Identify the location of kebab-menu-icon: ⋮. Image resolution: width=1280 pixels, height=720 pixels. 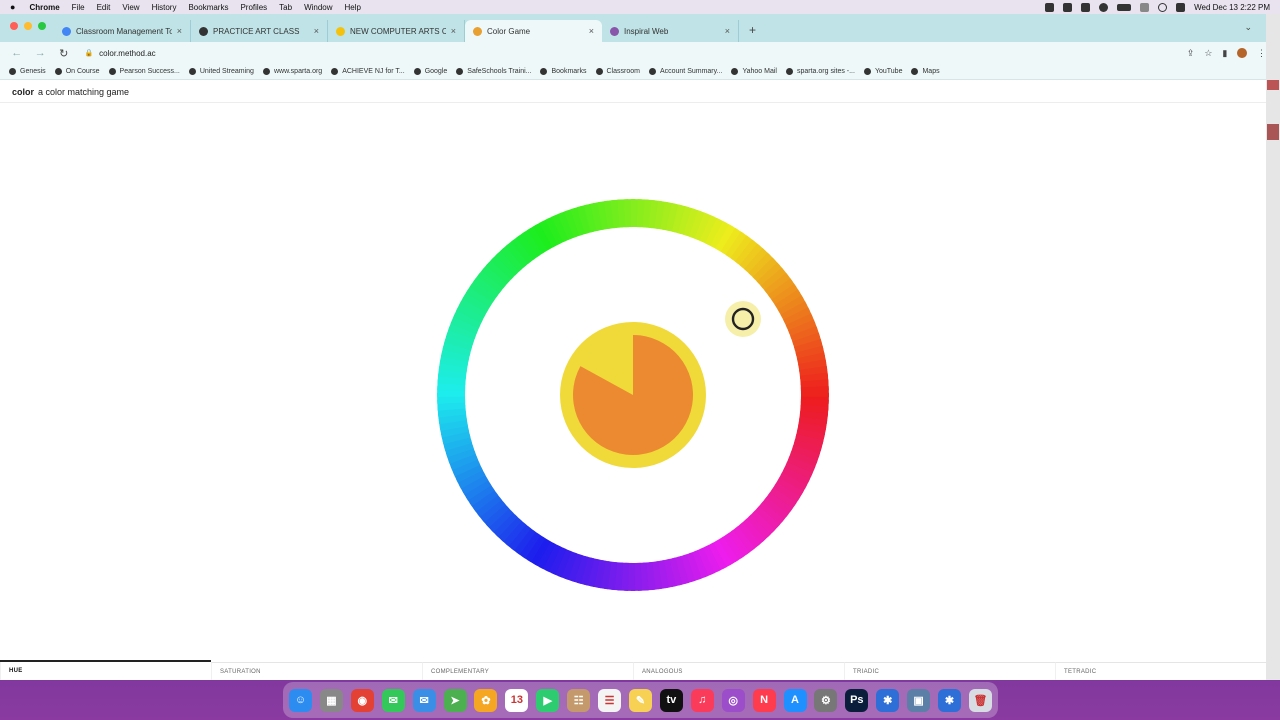
(1261, 53).